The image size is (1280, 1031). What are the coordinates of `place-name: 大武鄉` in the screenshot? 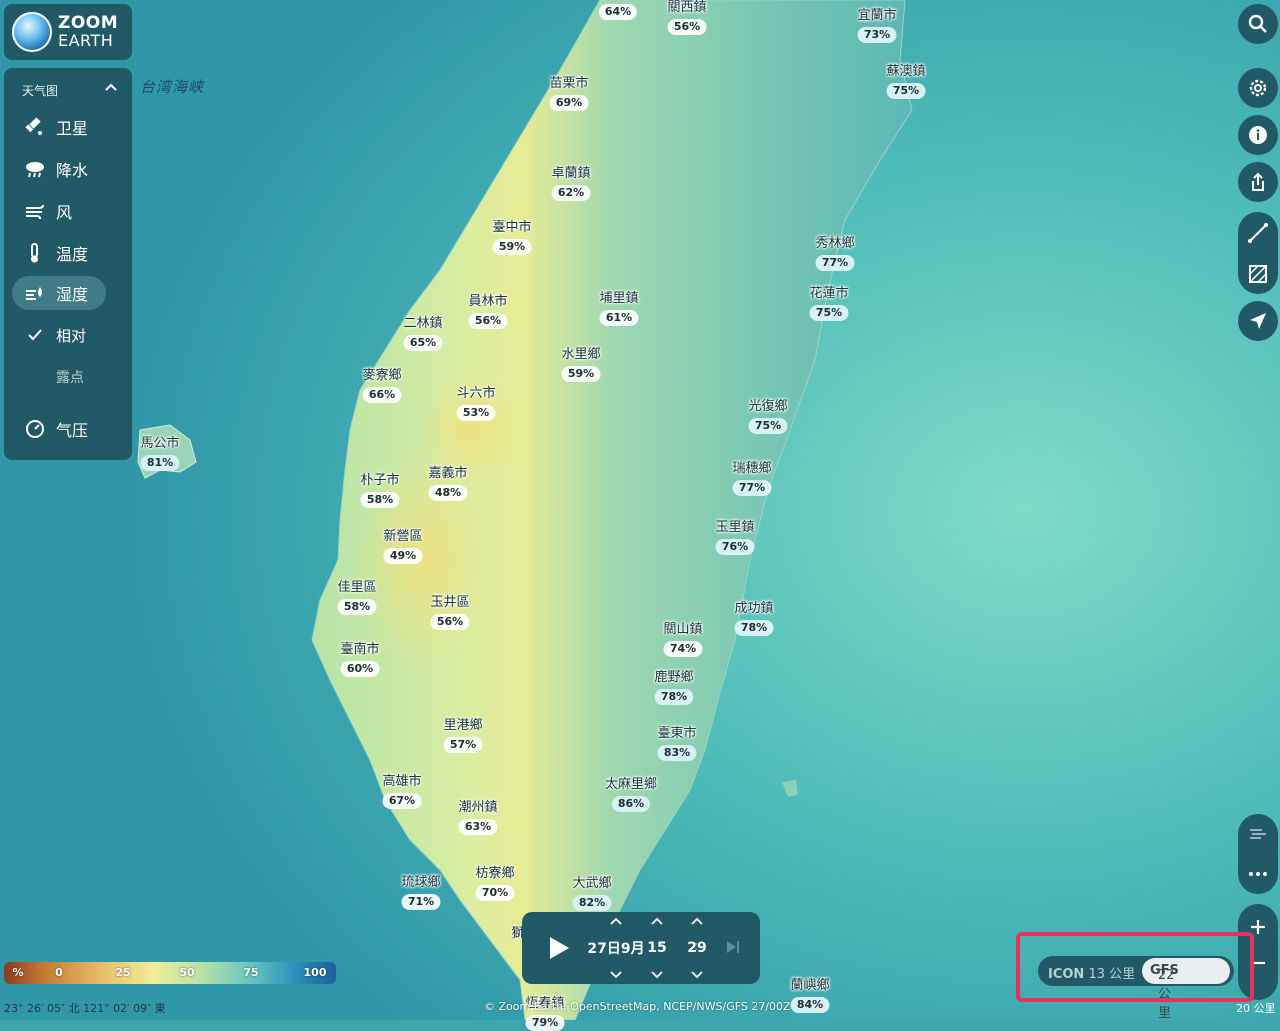 It's located at (592, 883).